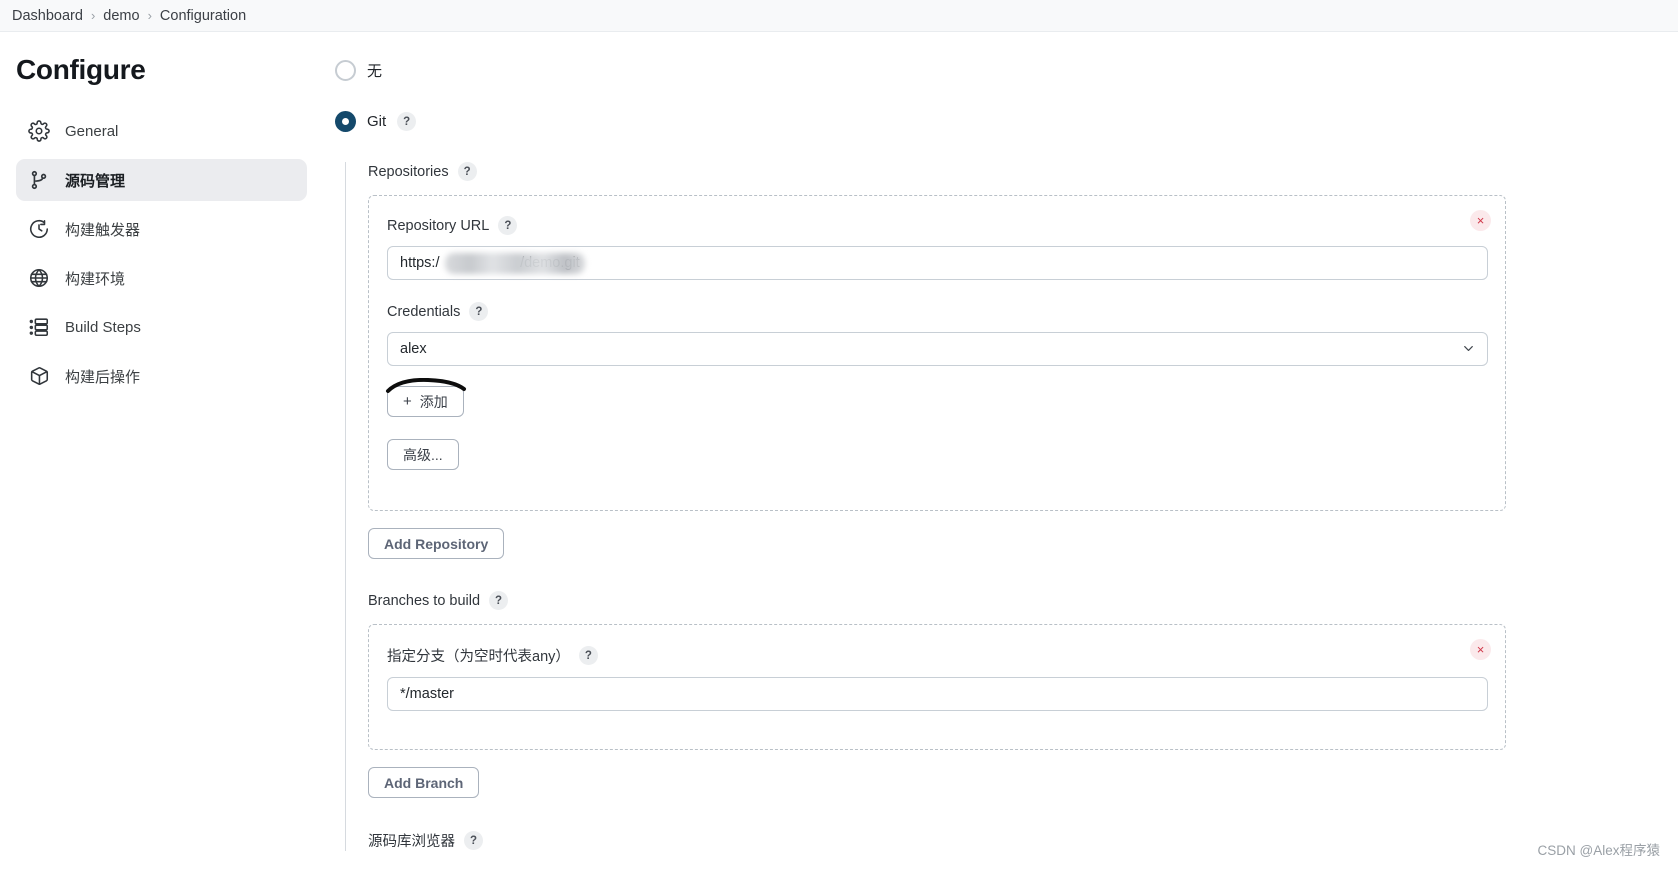 The image size is (1678, 869). I want to click on add-branch-button: Add Branch, so click(424, 782).